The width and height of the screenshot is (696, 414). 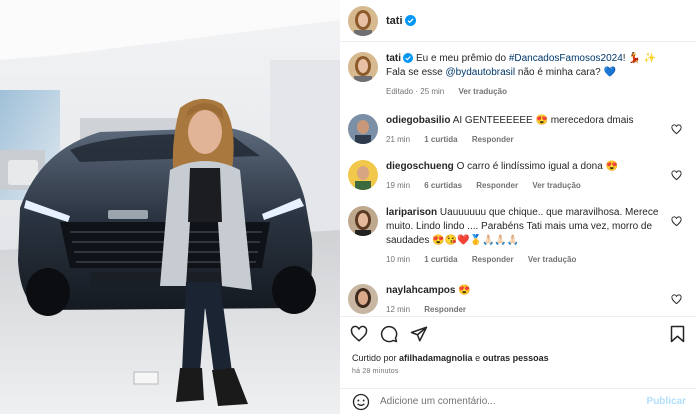 I want to click on caption-hashtag: #DancadosFamosos2024, so click(x=566, y=58).